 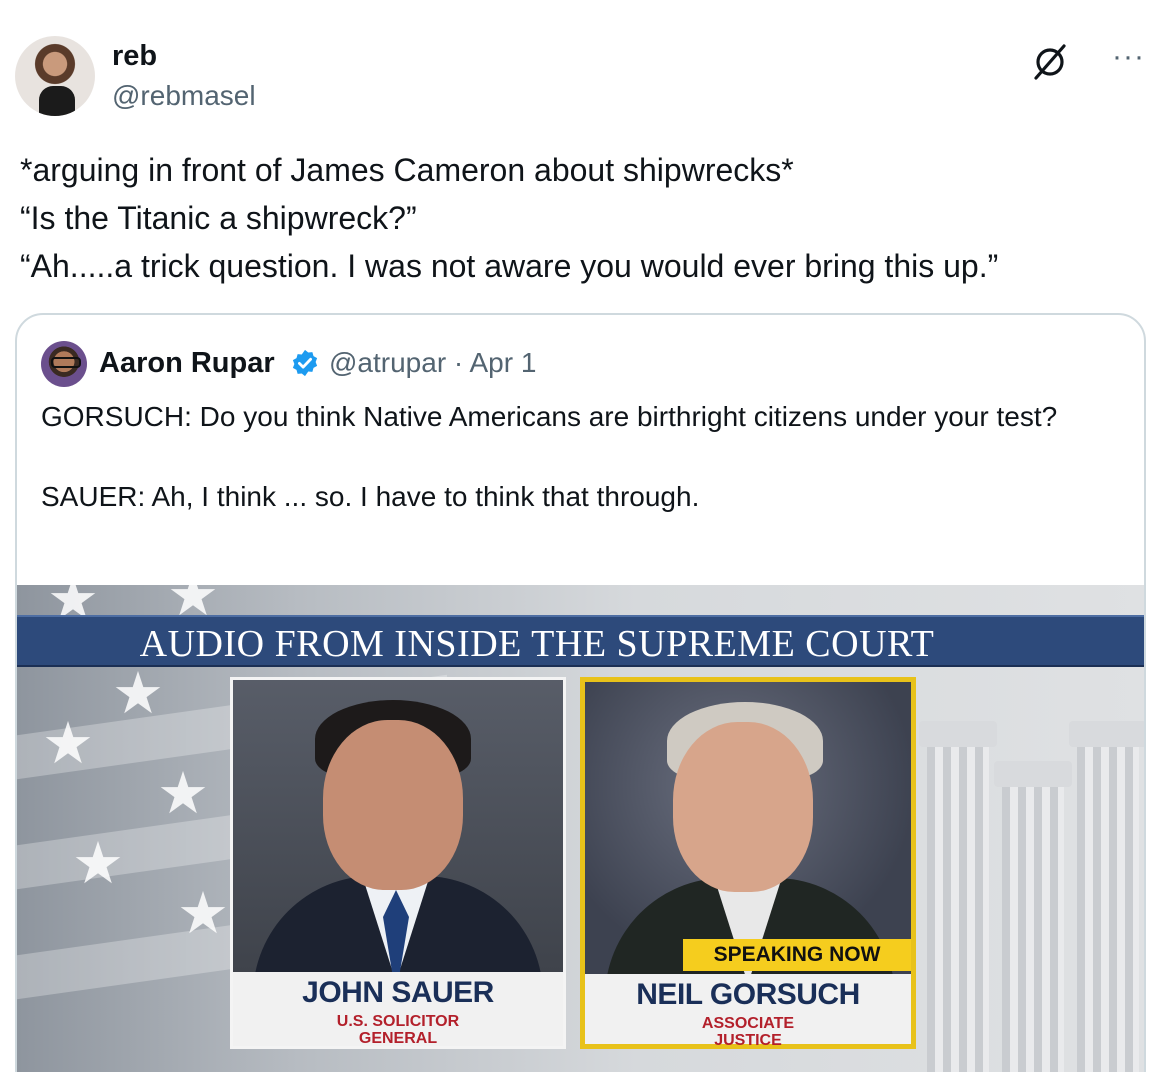 What do you see at coordinates (305, 363) in the screenshot?
I see `verified-badge-icon` at bounding box center [305, 363].